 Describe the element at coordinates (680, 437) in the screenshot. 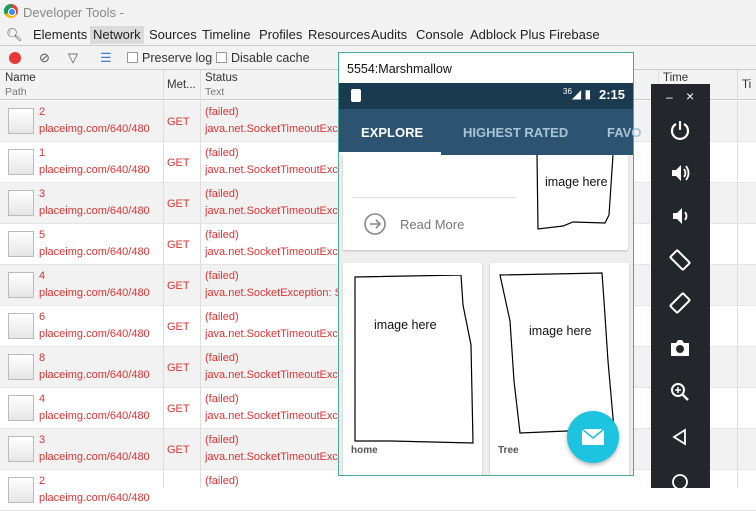

I see `back-icon` at that location.